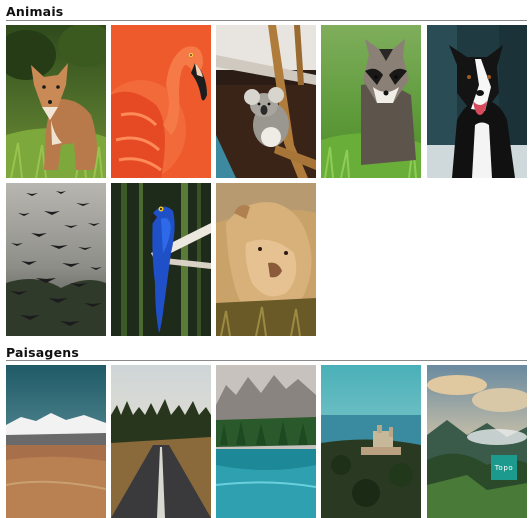  I want to click on raccoon-image, so click(371, 101).